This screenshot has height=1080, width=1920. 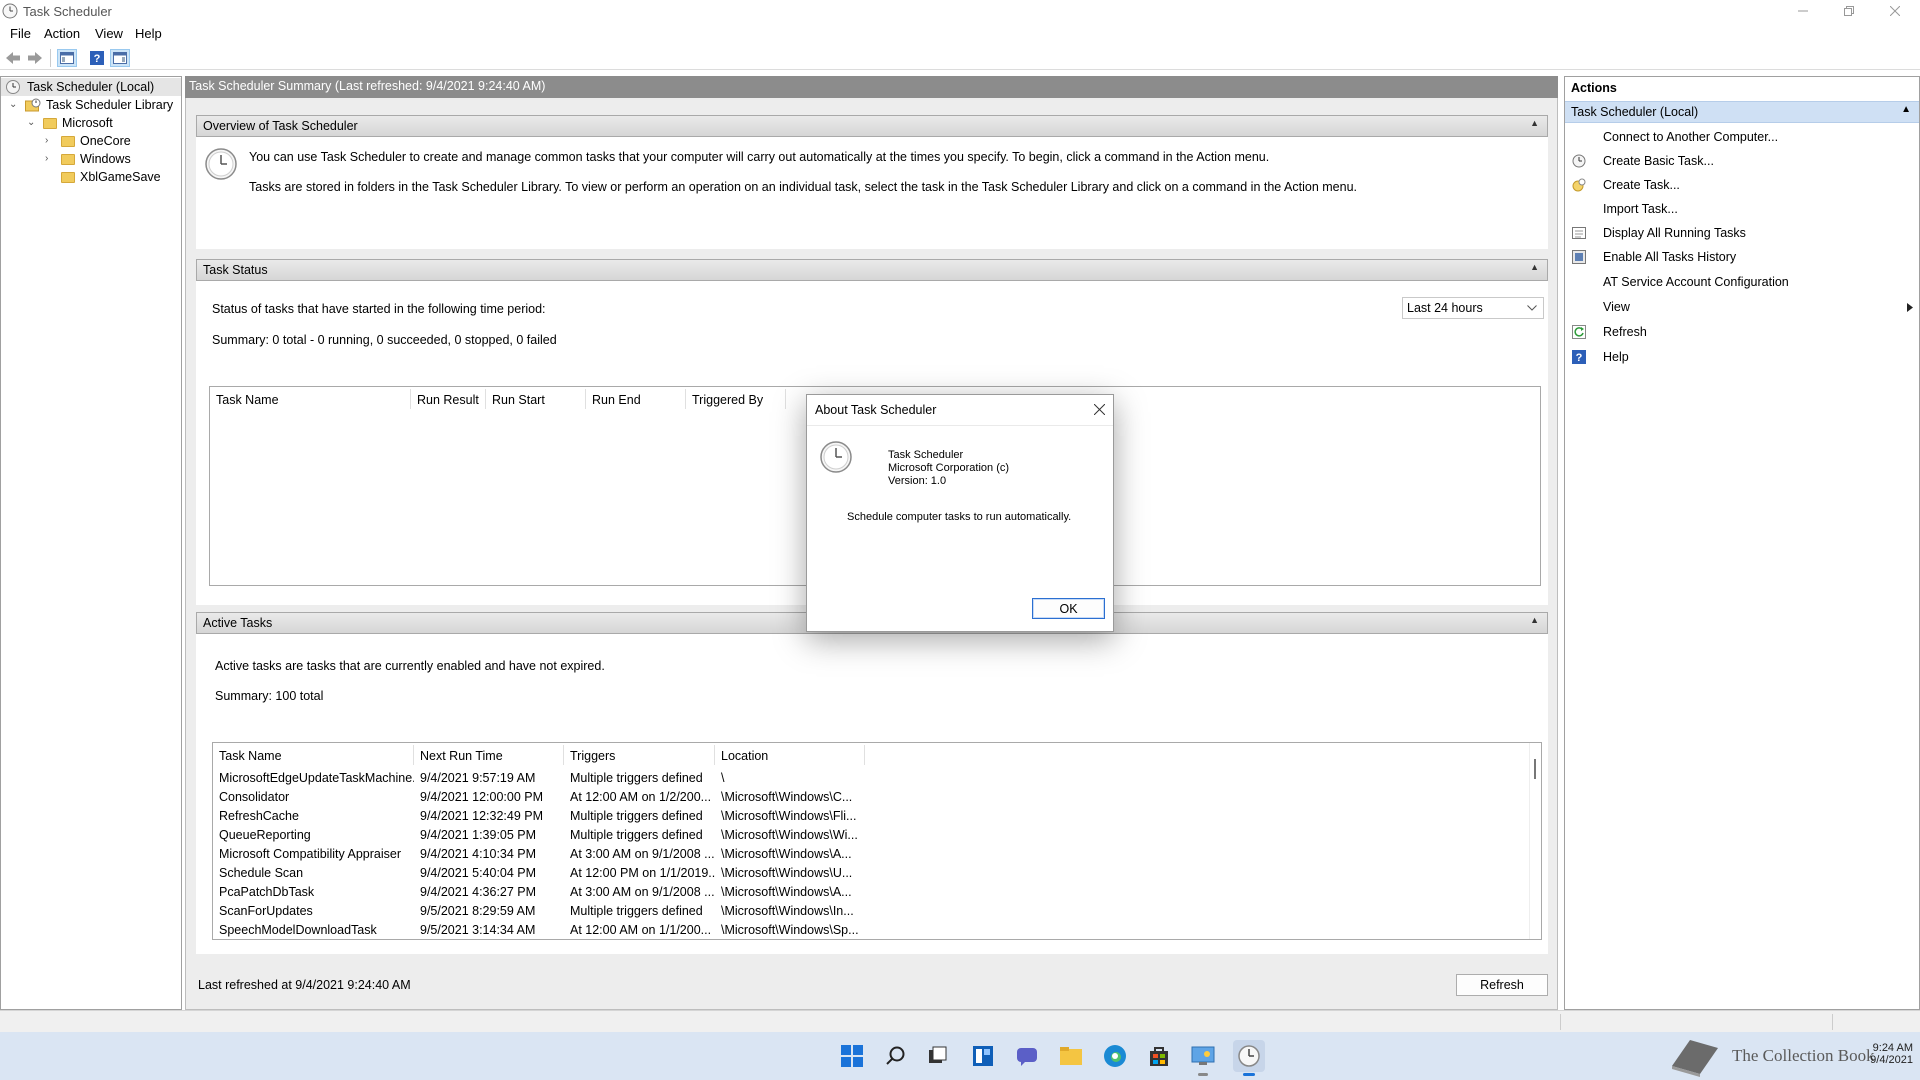 What do you see at coordinates (790, 755) in the screenshot?
I see `column-header-location: Location` at bounding box center [790, 755].